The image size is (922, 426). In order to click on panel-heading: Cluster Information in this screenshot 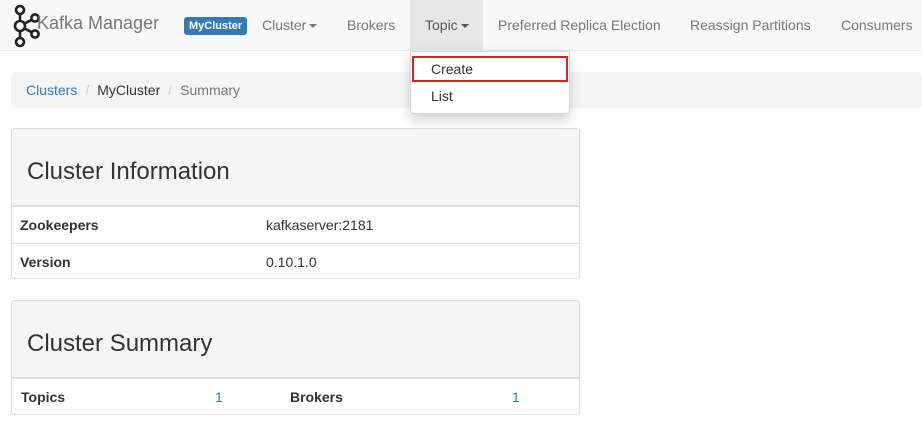, I will do `click(295, 167)`.